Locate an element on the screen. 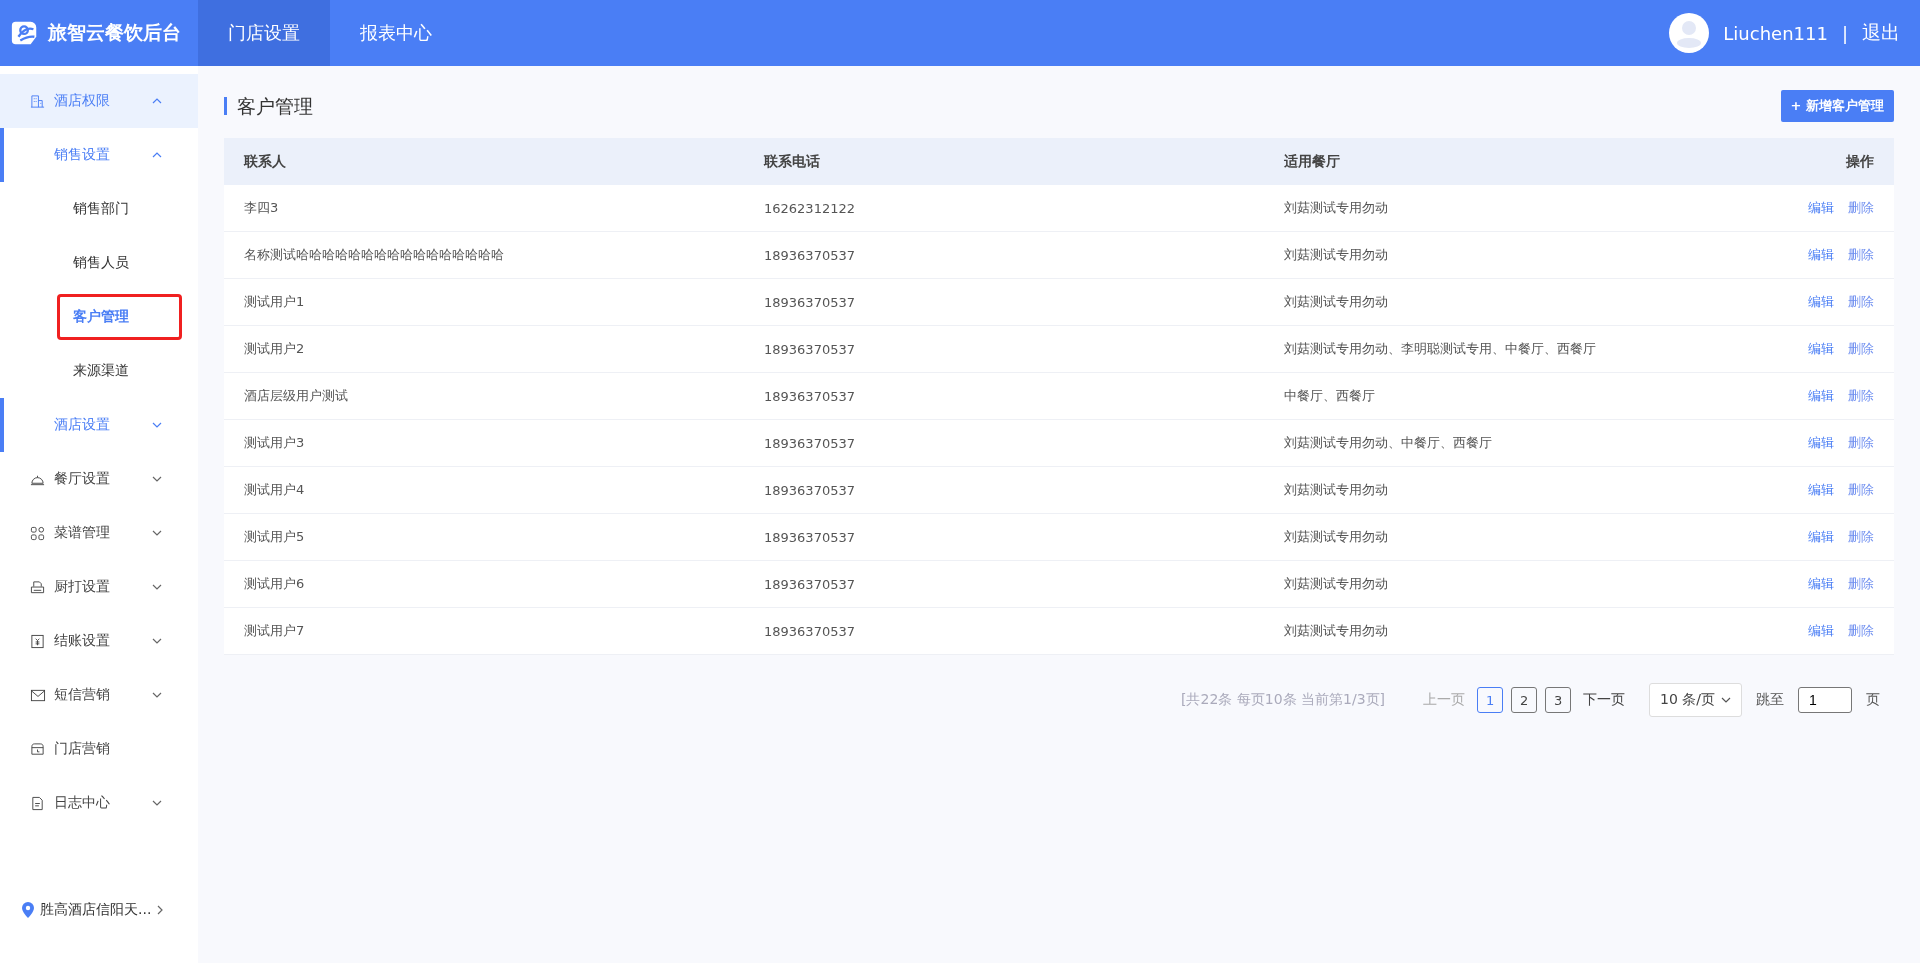  column-header: 操作 is located at coordinates (1813, 161).